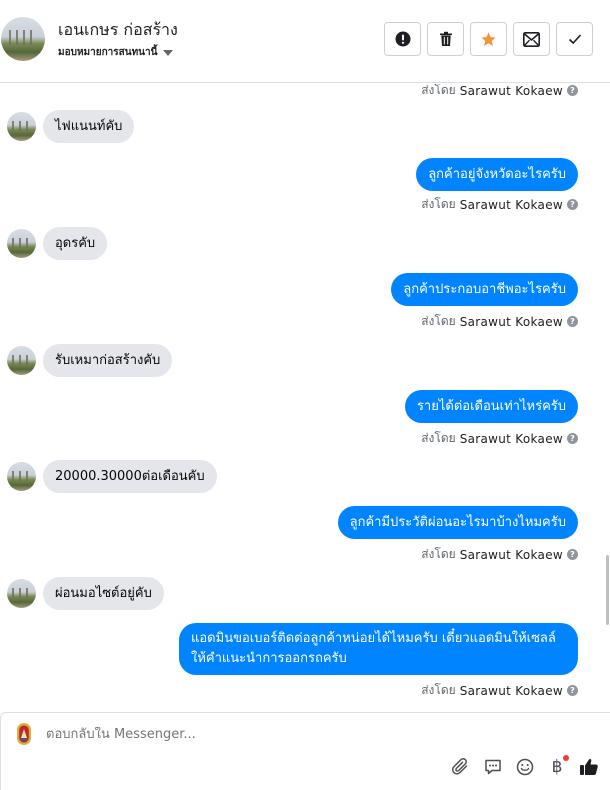 The width and height of the screenshot is (610, 790). I want to click on message-bubble: ผ่อนมอไซต์อยู่คับ, so click(103, 593).